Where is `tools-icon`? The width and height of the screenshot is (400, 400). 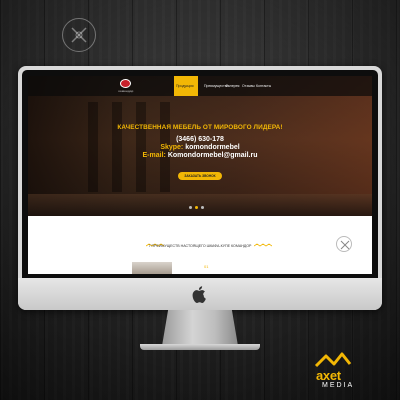
tools-icon is located at coordinates (344, 244).